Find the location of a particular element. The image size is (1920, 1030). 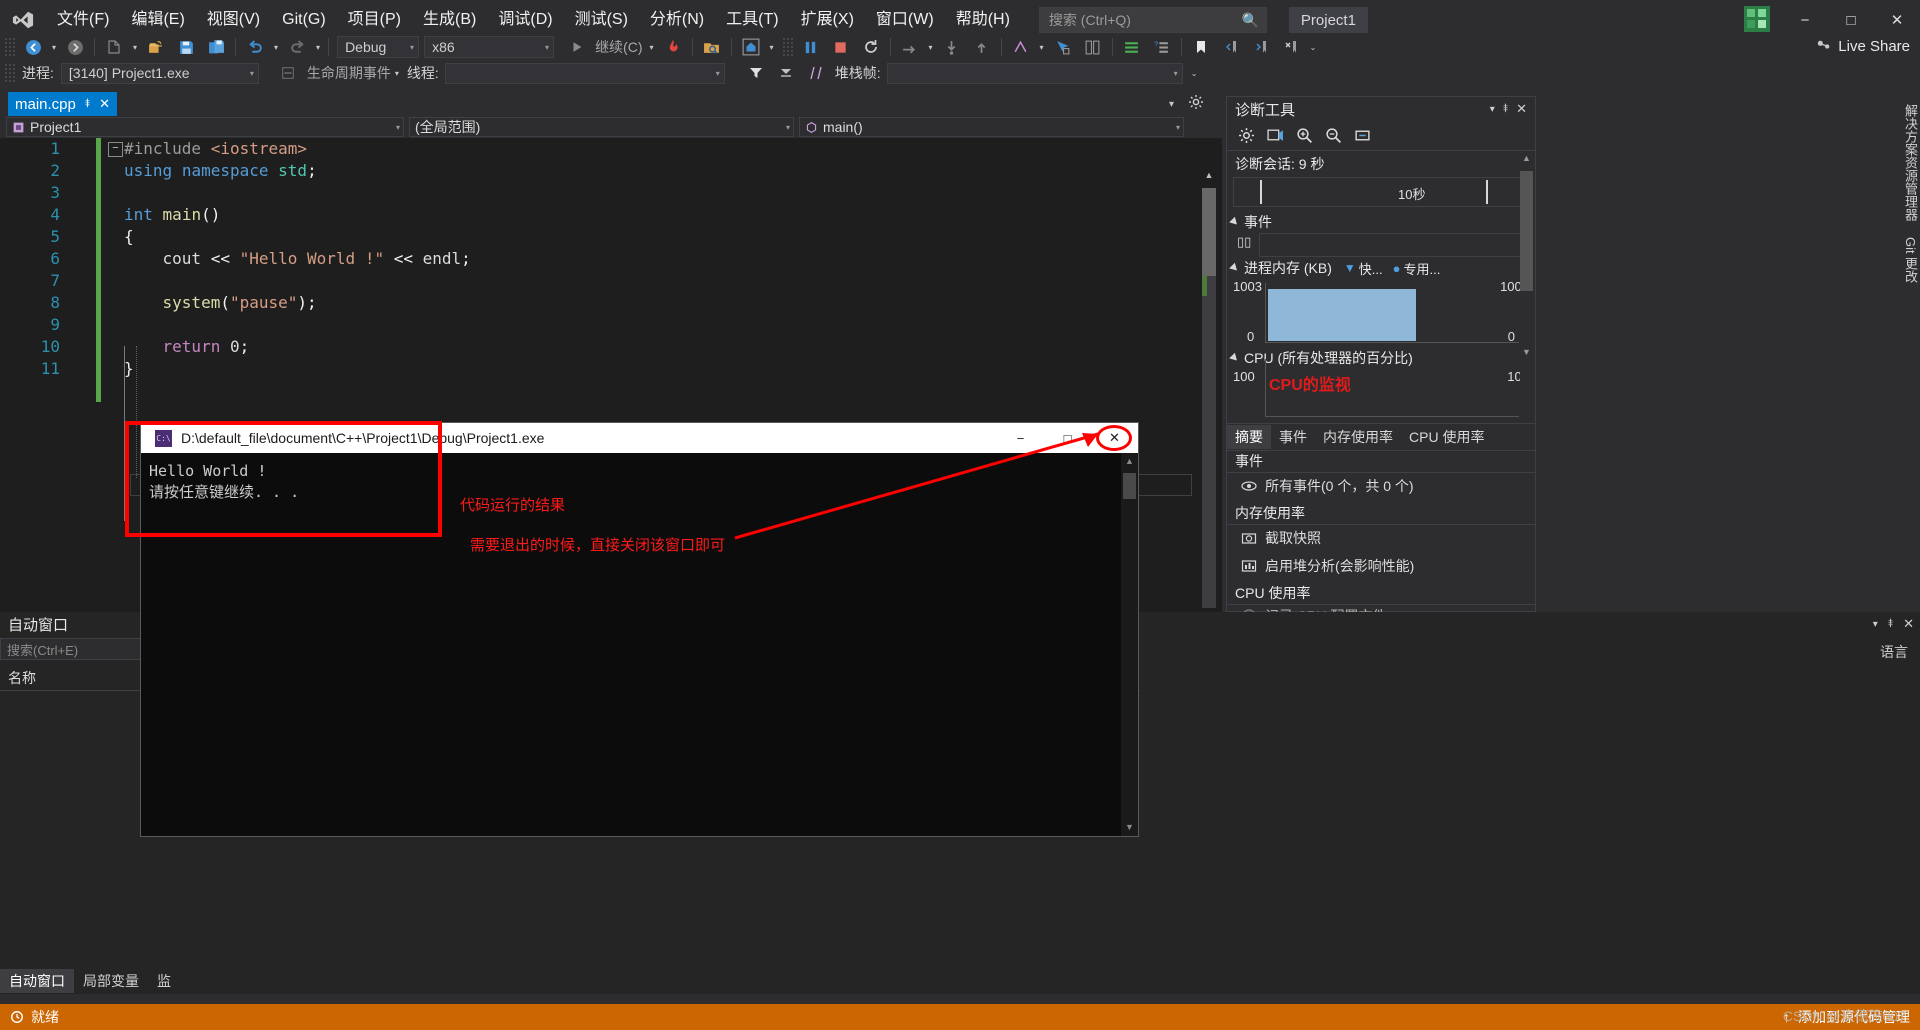

redo-icon is located at coordinates (297, 47).